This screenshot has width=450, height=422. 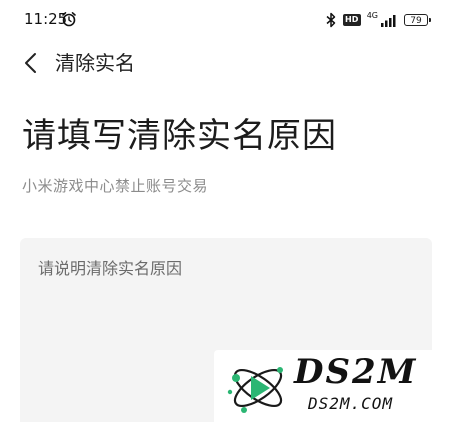 What do you see at coordinates (95, 63) in the screenshot?
I see `nav-title: 清除实名` at bounding box center [95, 63].